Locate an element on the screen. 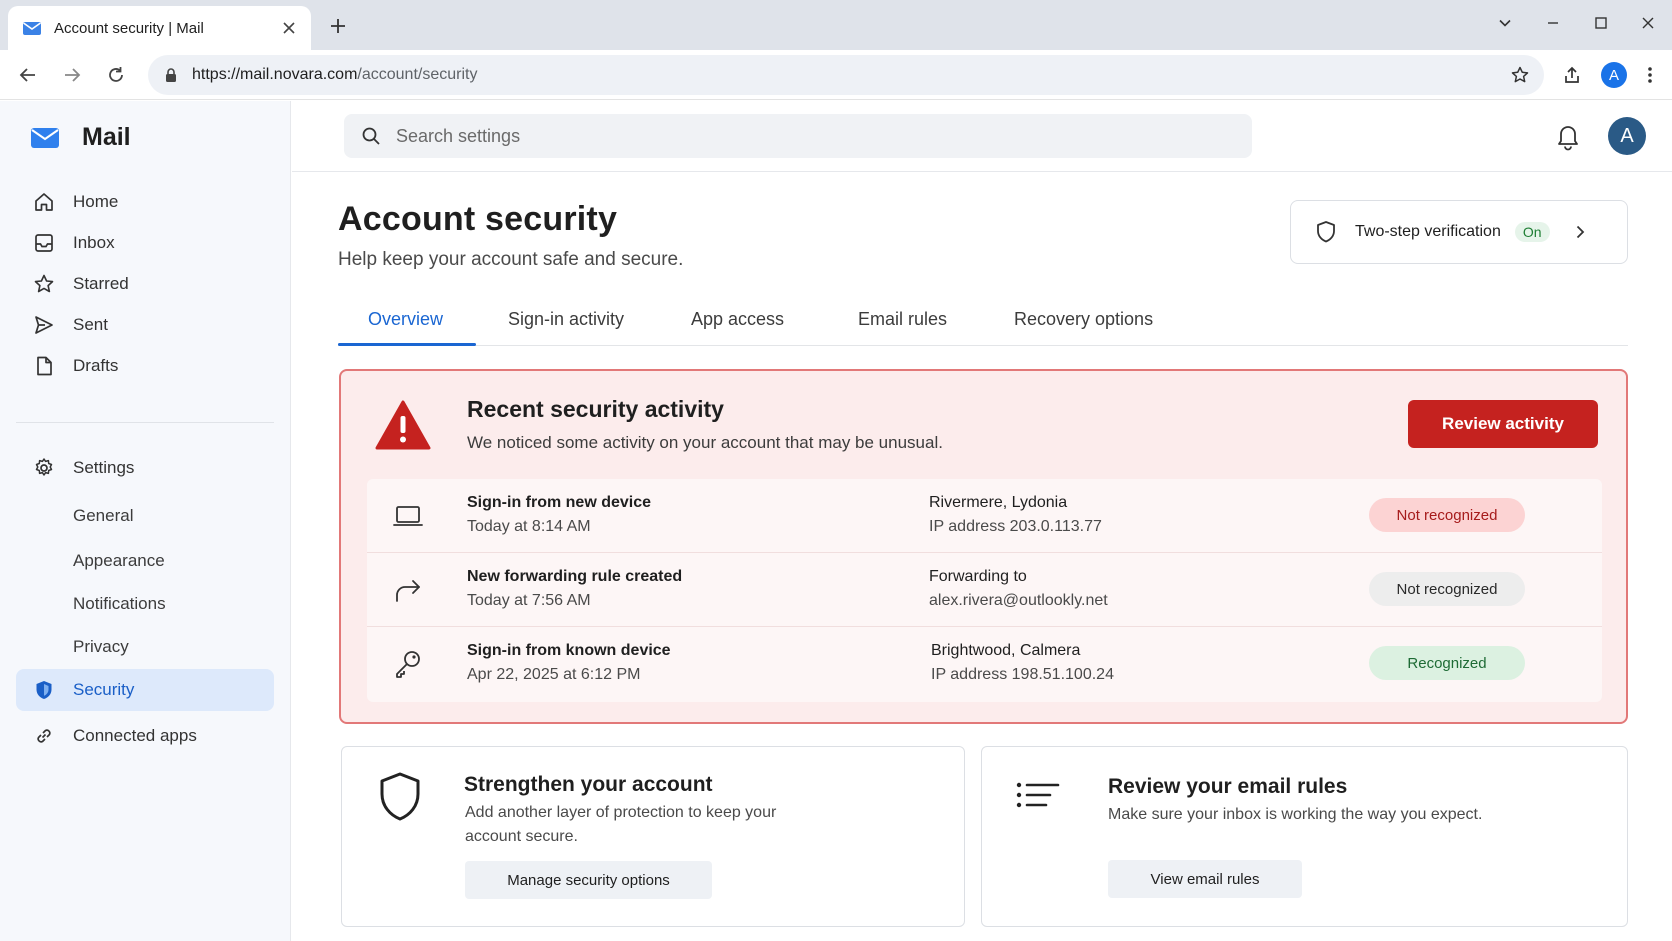 The image size is (1672, 941). shield-outline-icon is located at coordinates (1326, 232).